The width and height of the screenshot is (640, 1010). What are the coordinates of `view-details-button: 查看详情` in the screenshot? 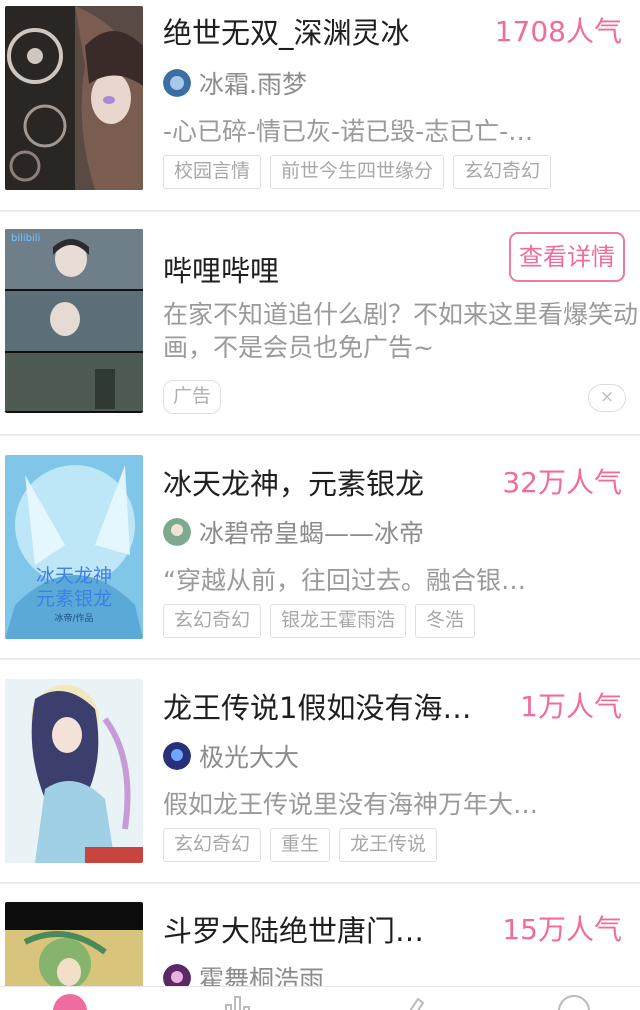 It's located at (567, 257).